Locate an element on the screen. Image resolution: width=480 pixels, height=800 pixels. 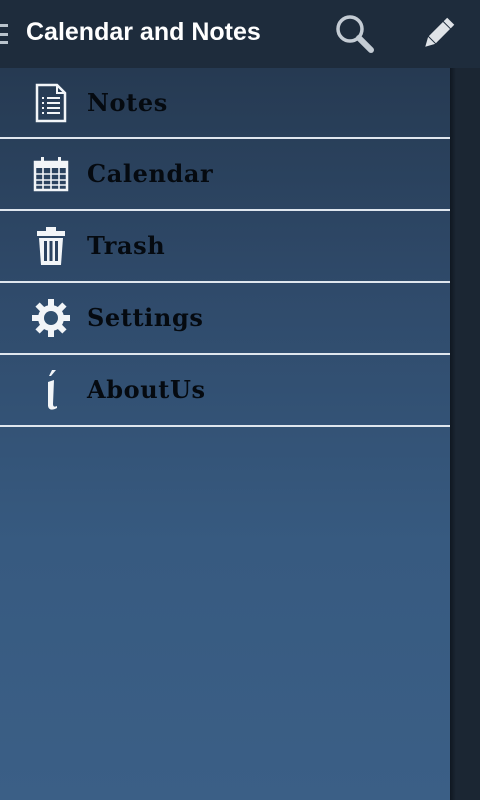
drawer-item-label: AboutUs is located at coordinates (146, 389).